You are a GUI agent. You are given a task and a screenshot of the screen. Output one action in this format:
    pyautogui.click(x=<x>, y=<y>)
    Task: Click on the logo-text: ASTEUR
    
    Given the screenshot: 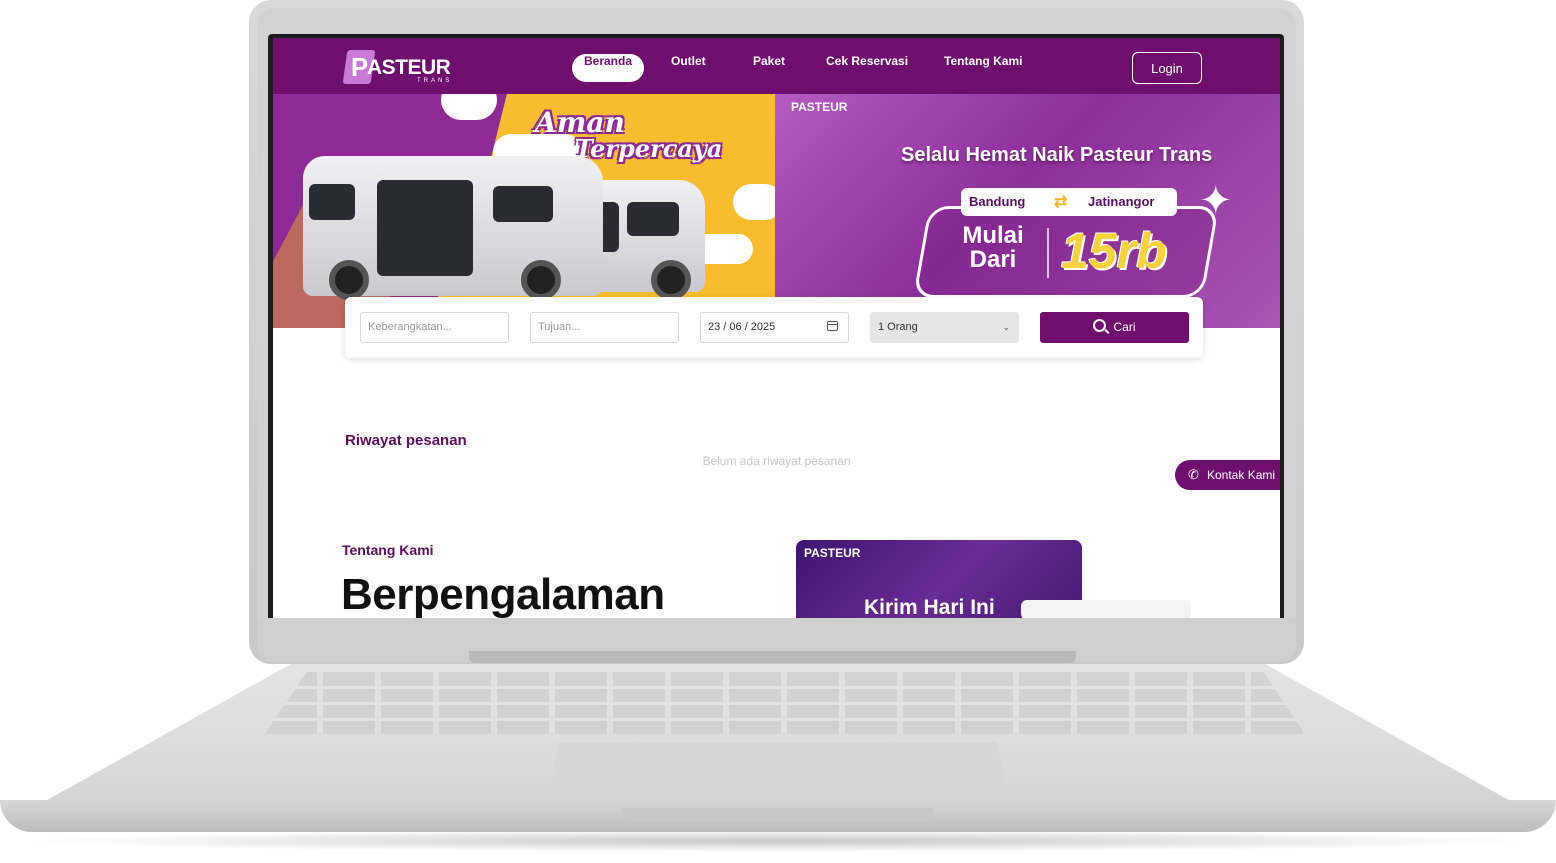 What is the action you would take?
    pyautogui.click(x=409, y=67)
    